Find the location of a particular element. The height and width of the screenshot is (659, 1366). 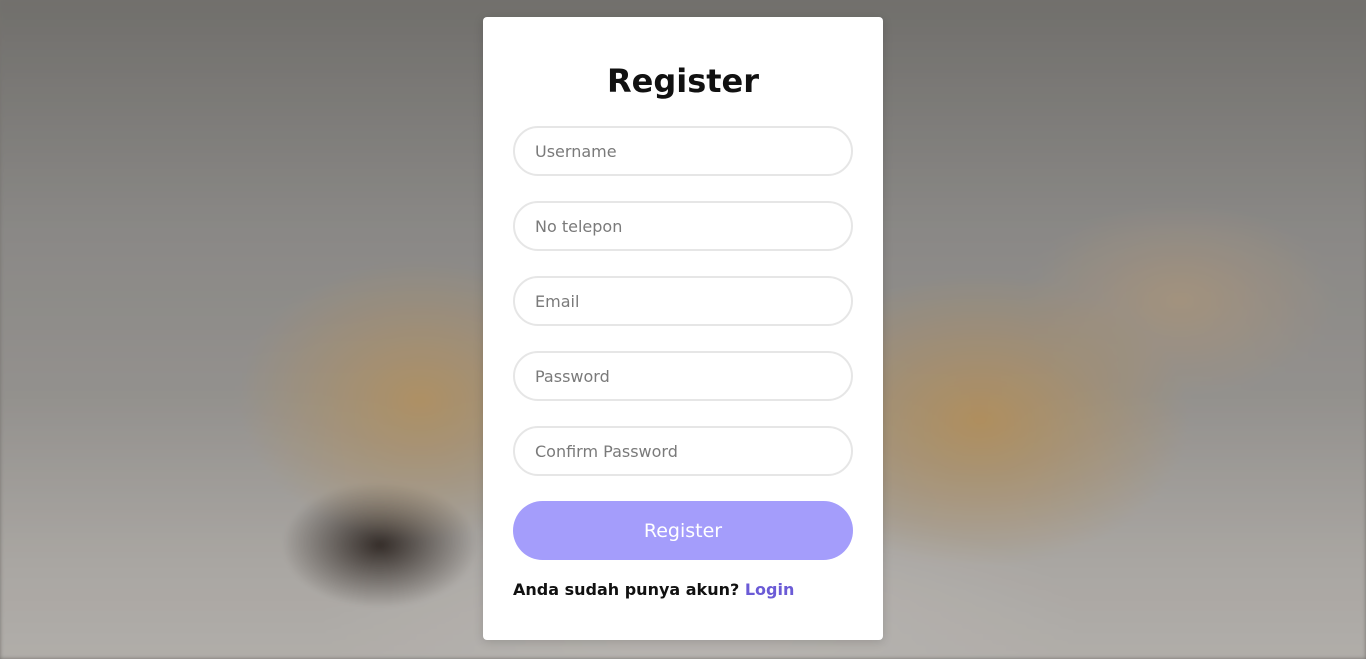

register-button: Register is located at coordinates (683, 530).